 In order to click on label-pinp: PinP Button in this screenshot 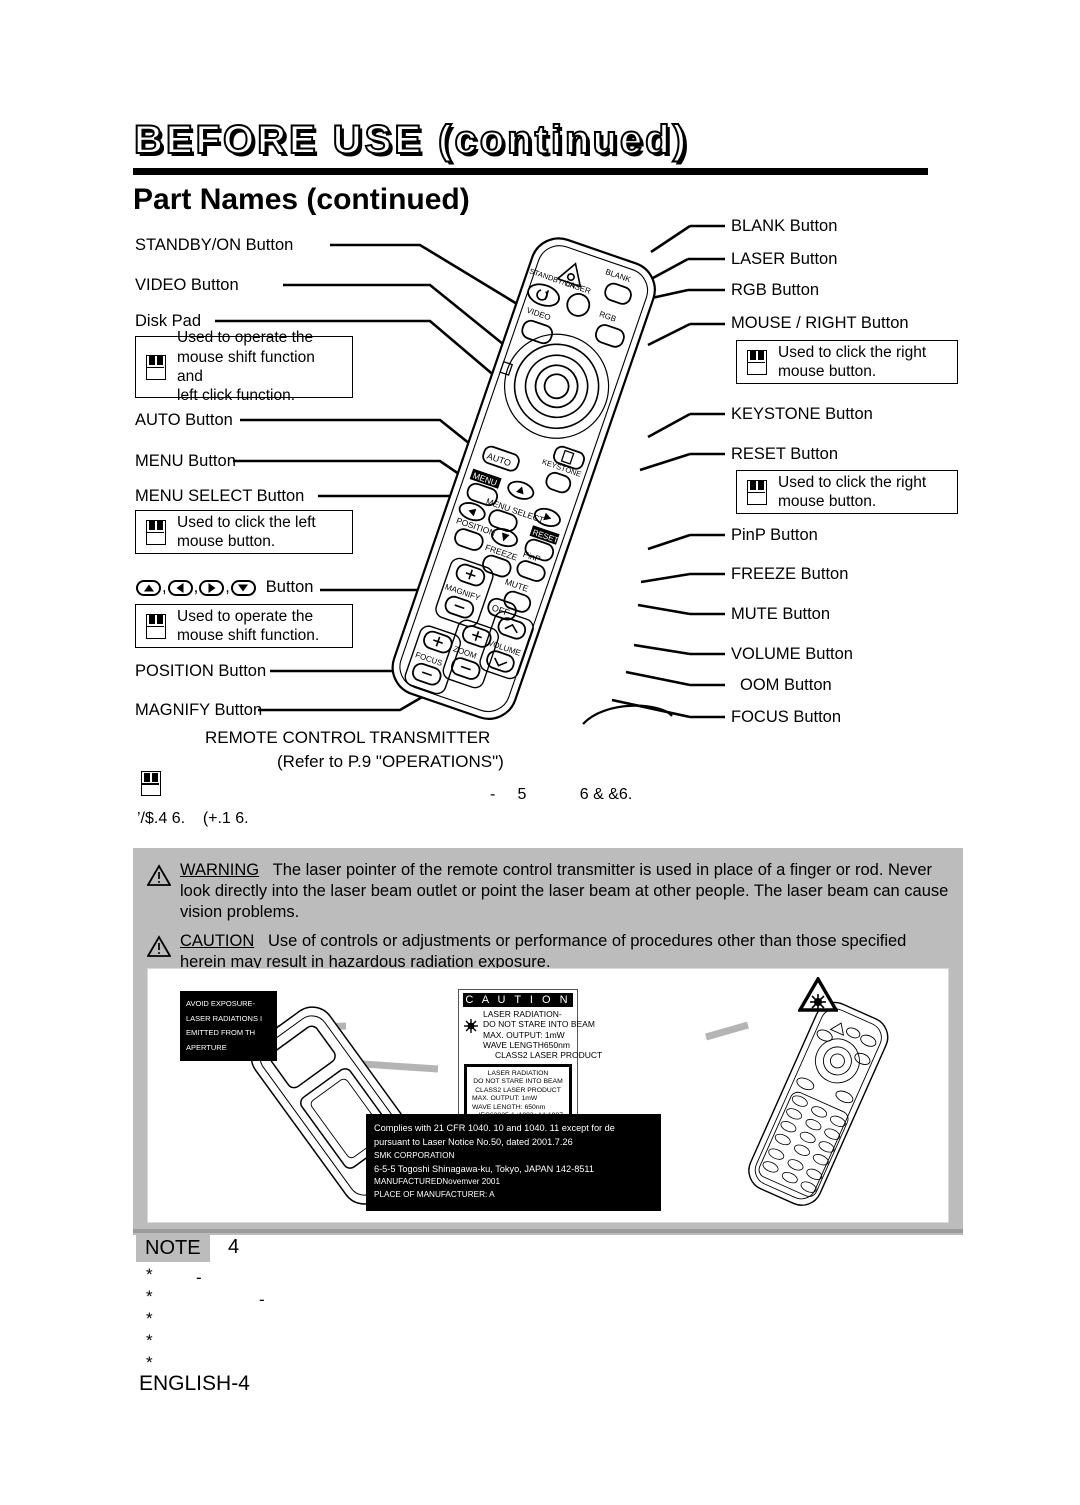, I will do `click(774, 535)`.